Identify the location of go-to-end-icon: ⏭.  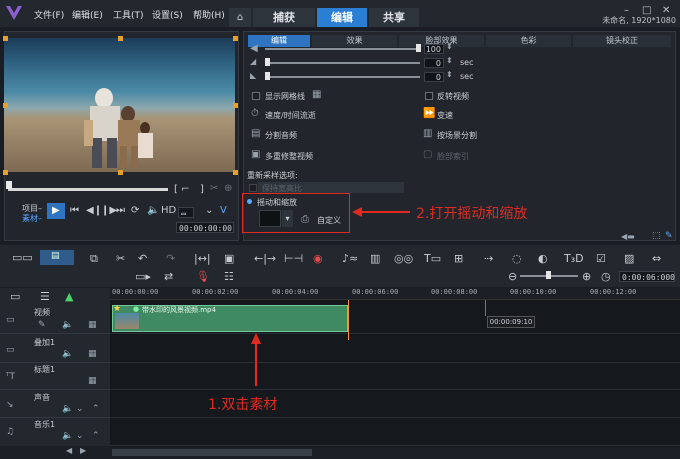
(120, 210).